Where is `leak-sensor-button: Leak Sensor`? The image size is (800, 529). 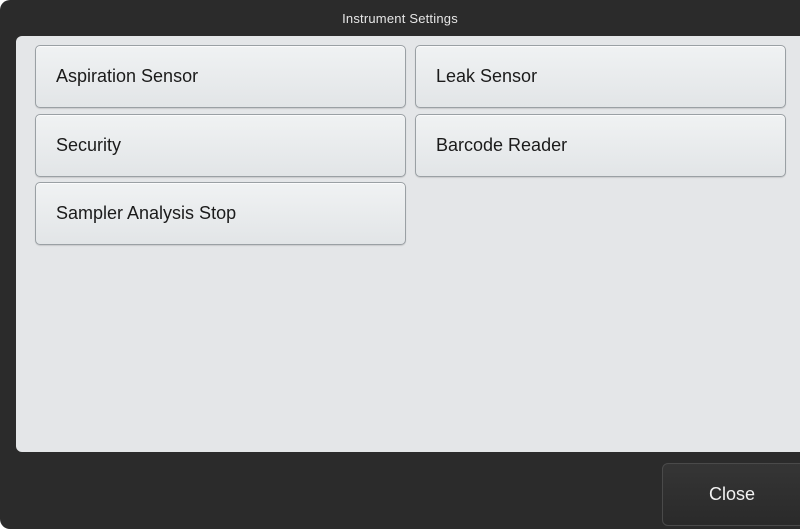
leak-sensor-button: Leak Sensor is located at coordinates (600, 76).